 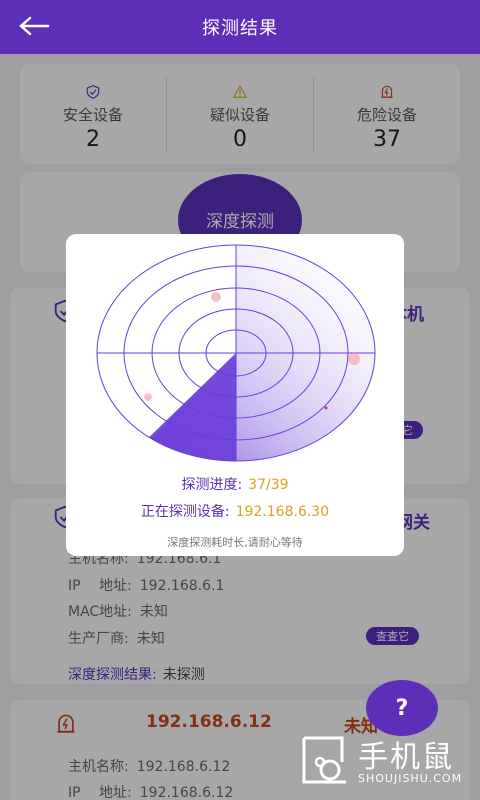 I want to click on watermark: 手机鼠 SHOUJISHU.COM, so click(x=386, y=762).